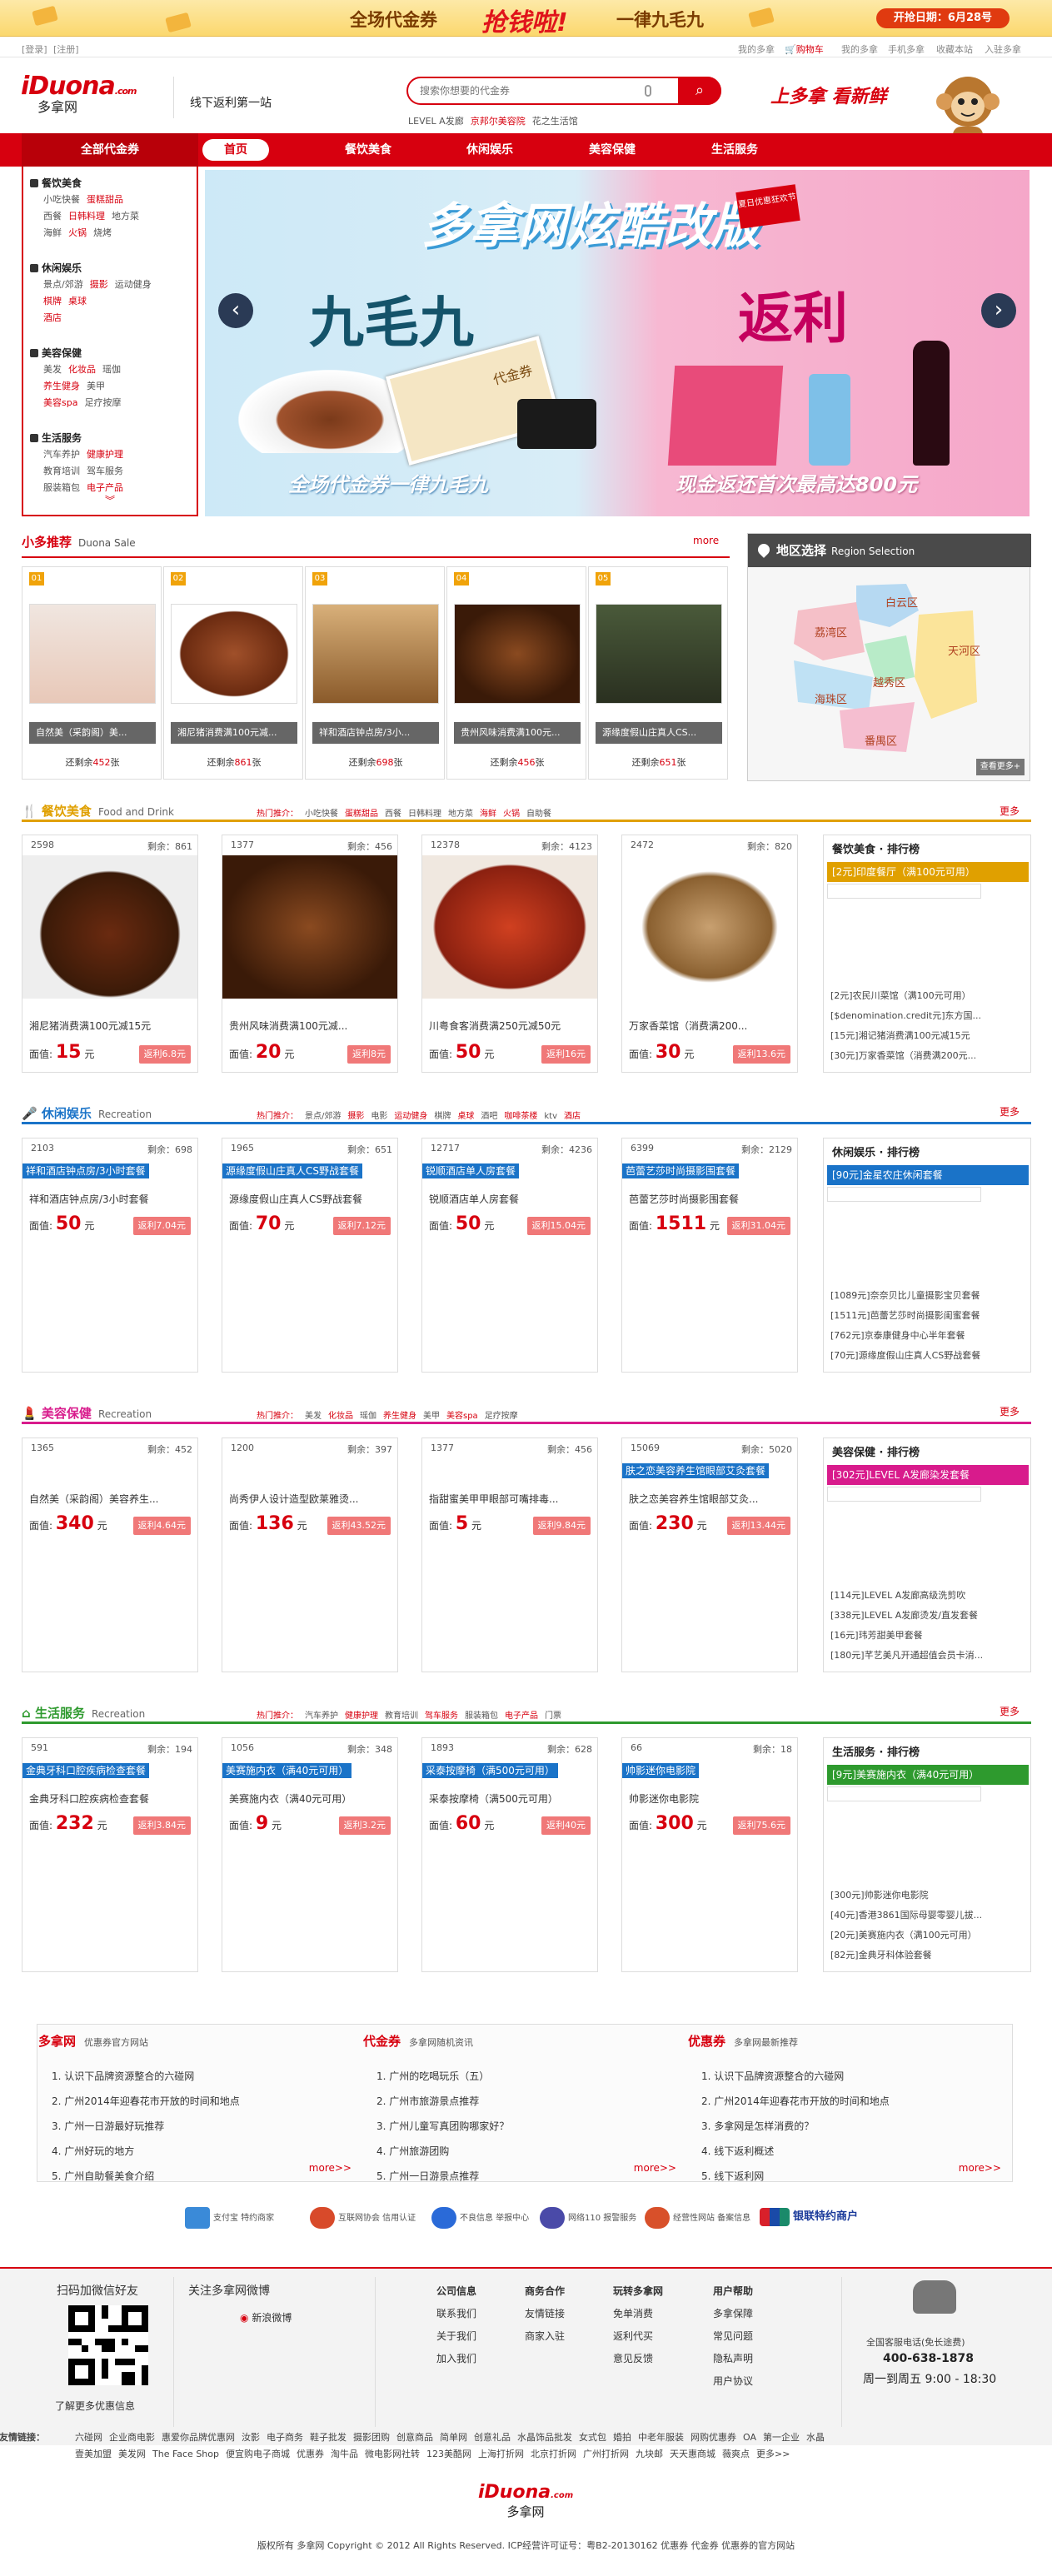 The image size is (1052, 2576). What do you see at coordinates (964, 650) in the screenshot?
I see `district-label: 天河区` at bounding box center [964, 650].